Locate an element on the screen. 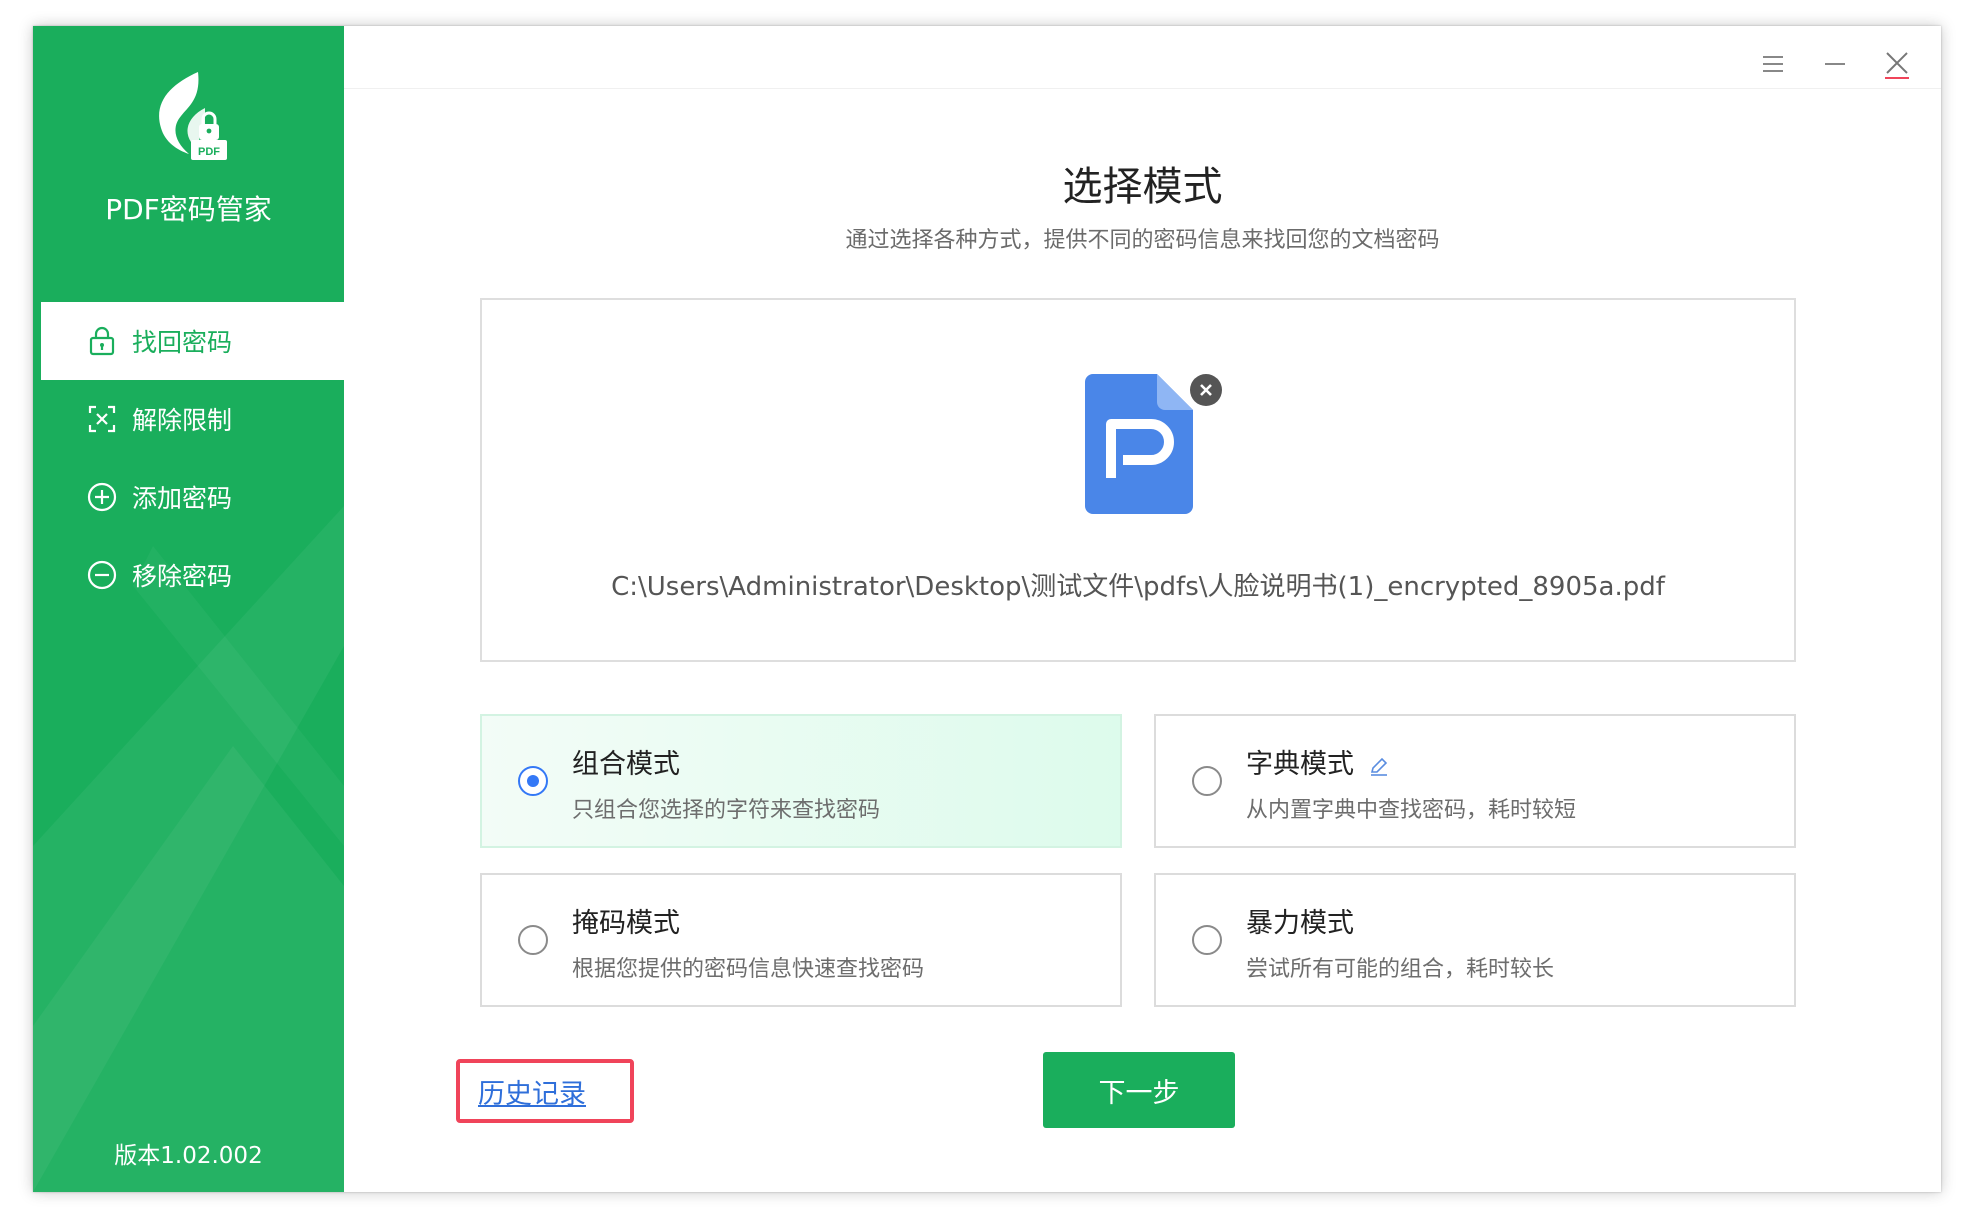  version-label: 版本1.02.002 is located at coordinates (188, 1156).